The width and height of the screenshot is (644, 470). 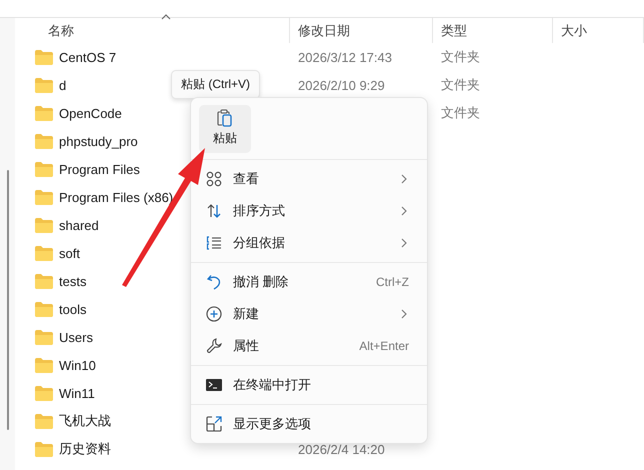 What do you see at coordinates (98, 141) in the screenshot?
I see `file-name: phpstudy_pro` at bounding box center [98, 141].